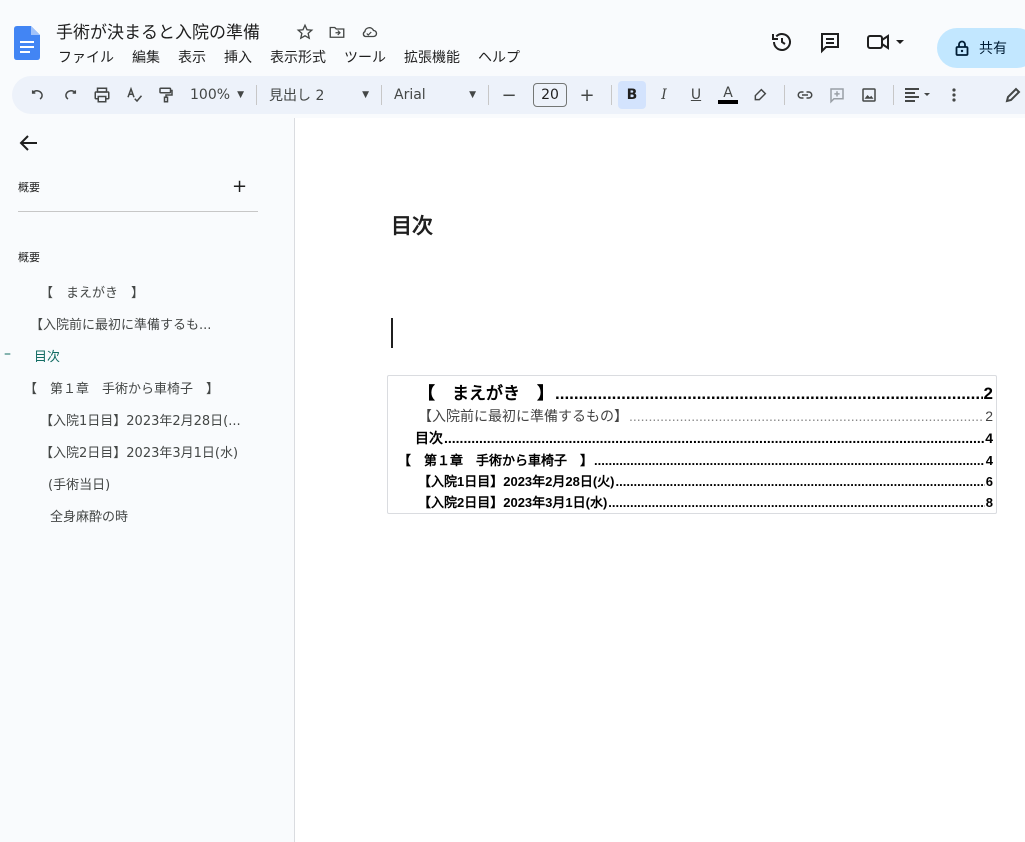 The width and height of the screenshot is (1025, 842). I want to click on toc-entry: 【入院前に最初に準備するもの】 2, so click(705, 416).